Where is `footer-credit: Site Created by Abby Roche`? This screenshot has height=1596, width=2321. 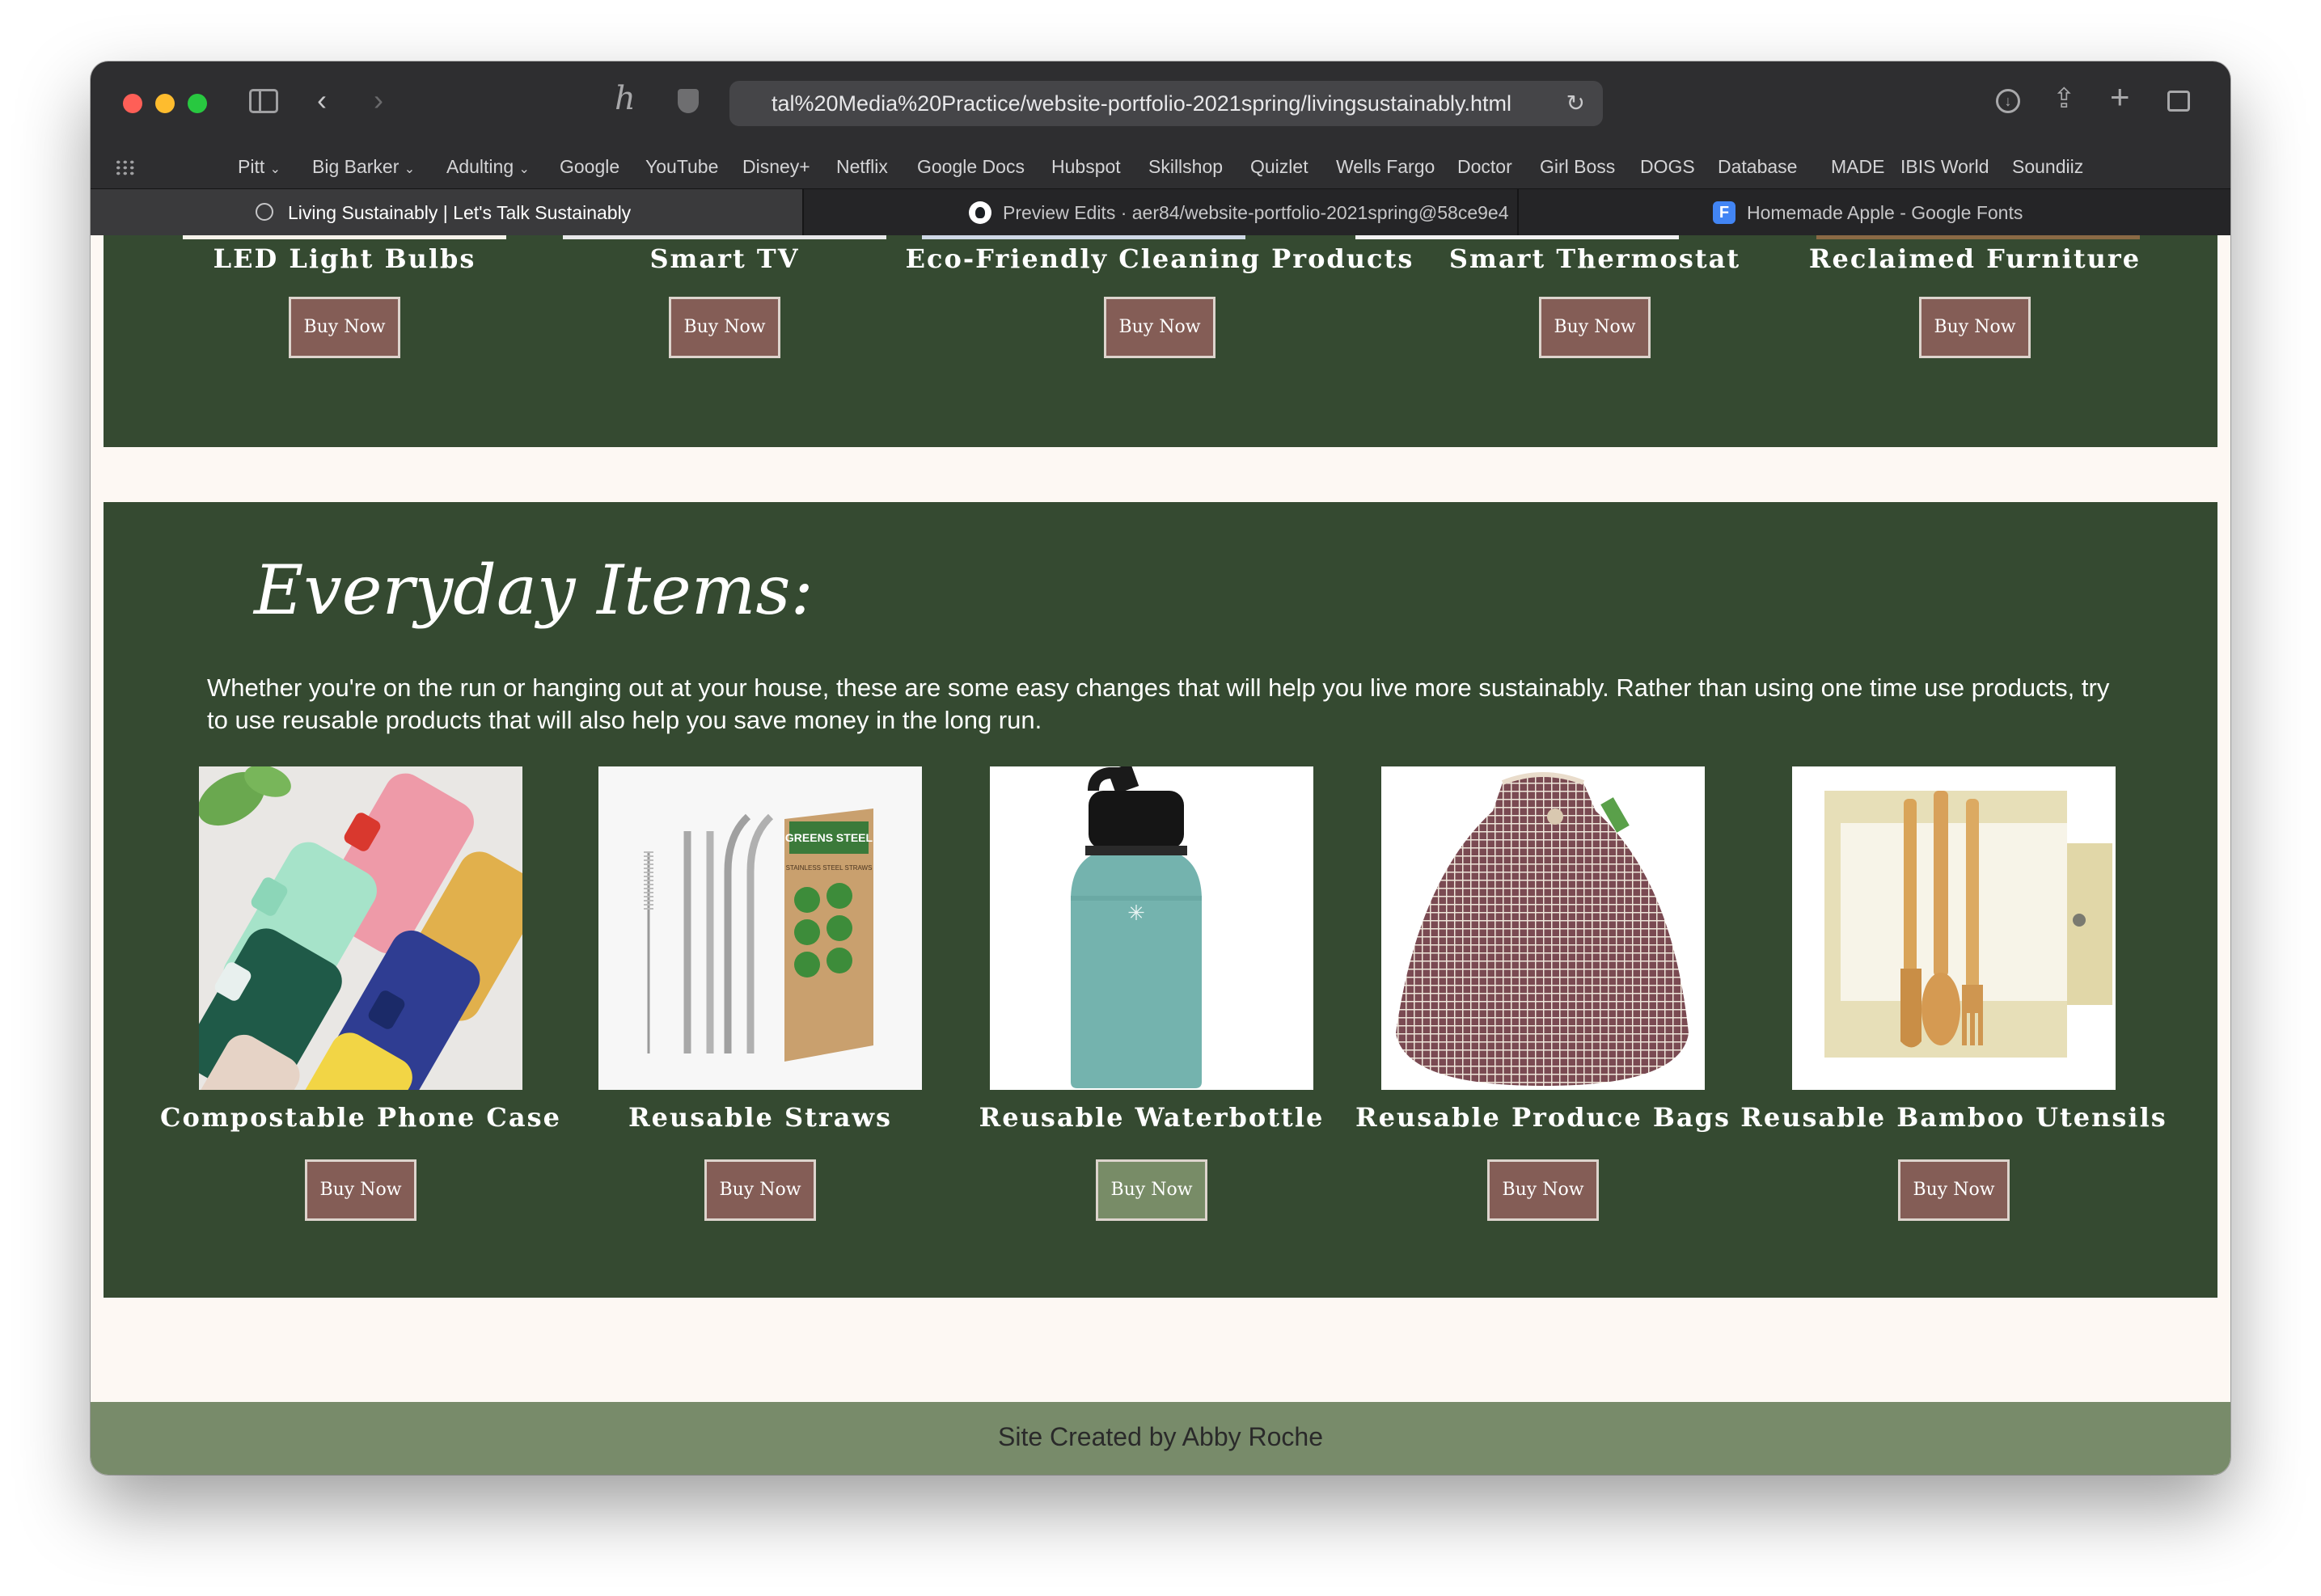
footer-credit: Site Created by Abby Roche is located at coordinates (1160, 1436).